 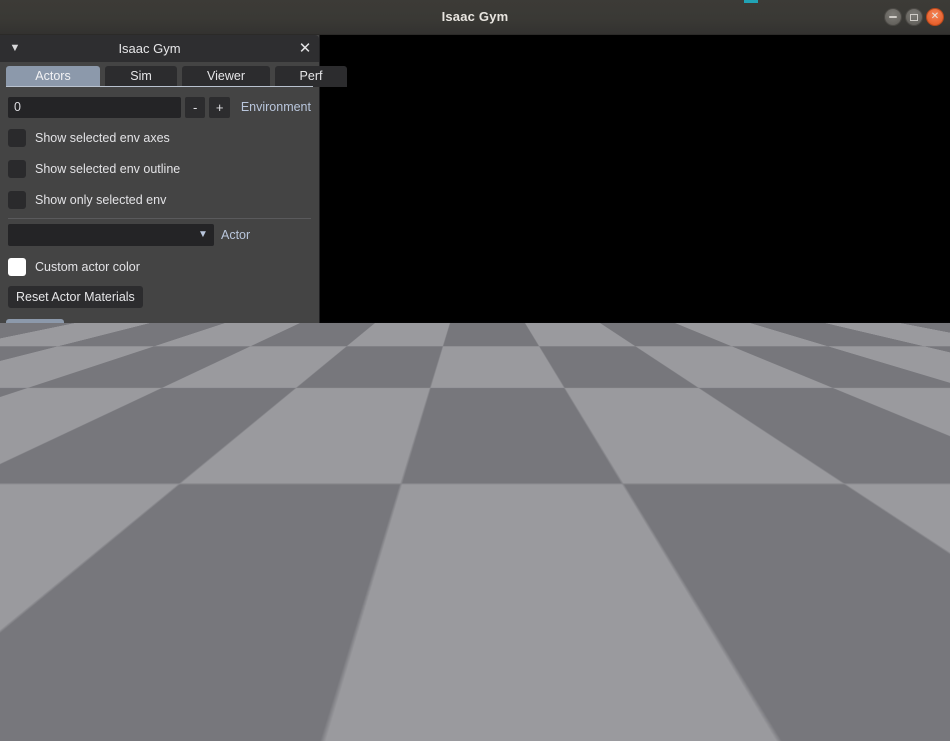 I want to click on minimize-button, so click(x=893, y=17).